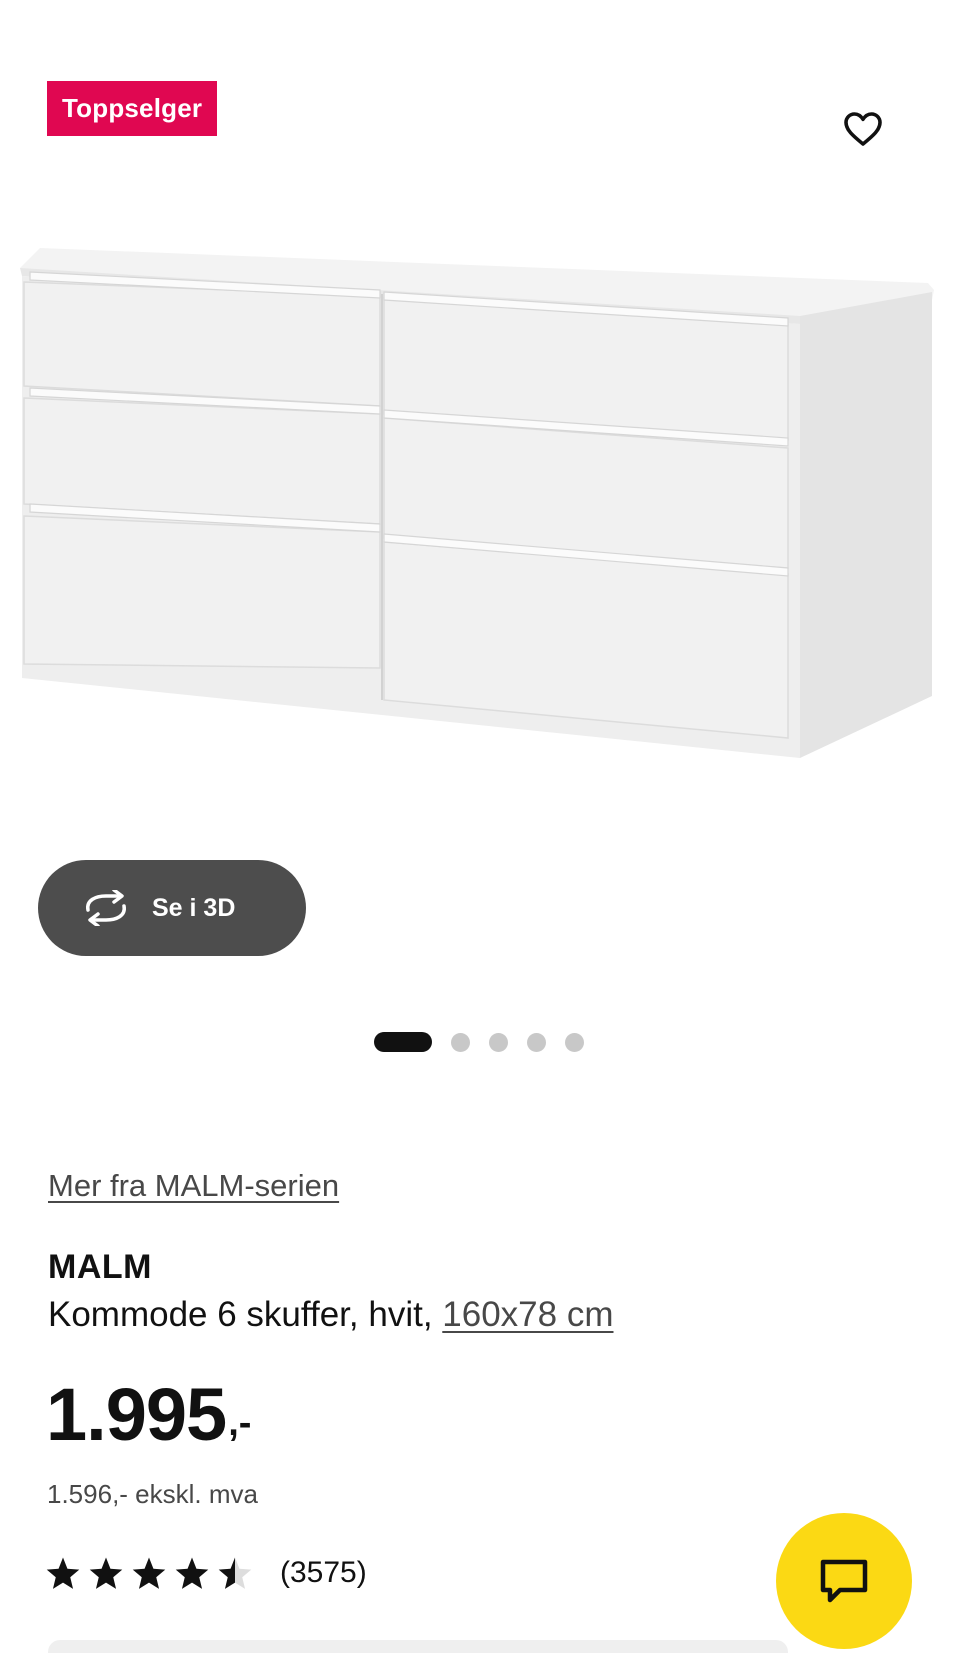 Image resolution: width=960 pixels, height=1653 pixels. Describe the element at coordinates (403, 1042) in the screenshot. I see `carousel-dot-active` at that location.